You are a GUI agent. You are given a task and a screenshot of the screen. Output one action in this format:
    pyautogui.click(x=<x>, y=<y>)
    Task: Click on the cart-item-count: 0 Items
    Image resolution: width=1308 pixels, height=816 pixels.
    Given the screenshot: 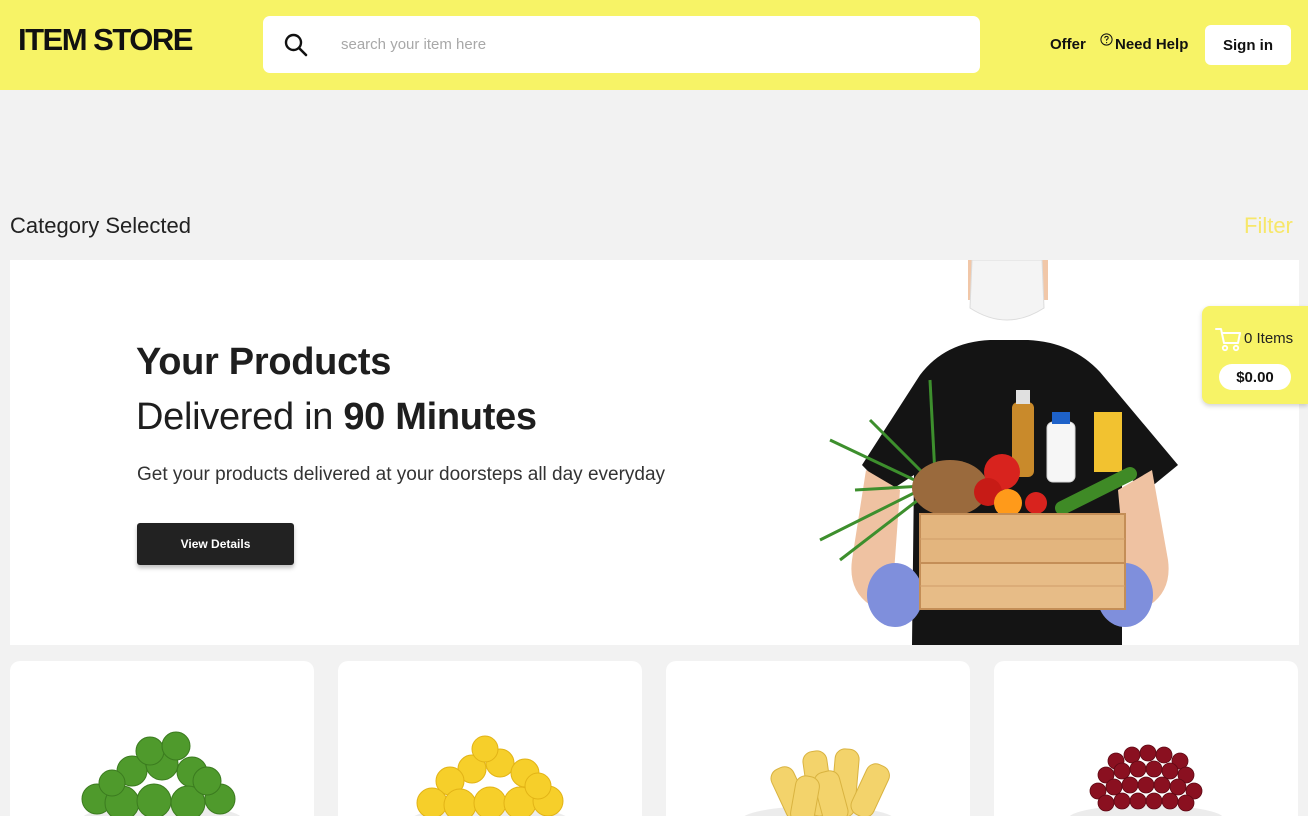 What is the action you would take?
    pyautogui.click(x=1269, y=338)
    